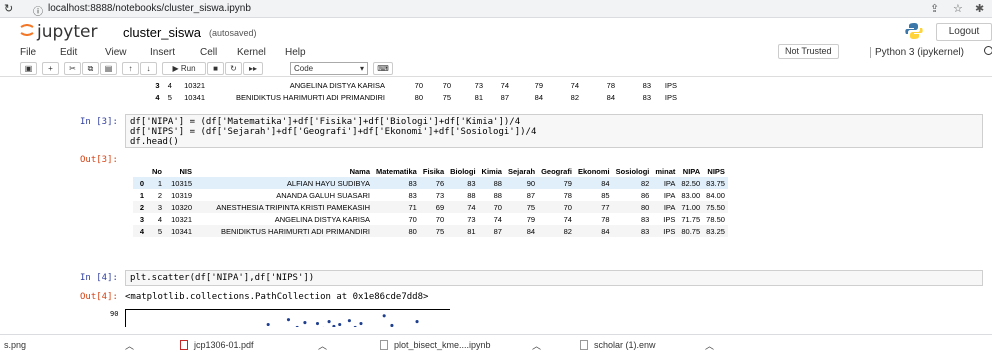 This screenshot has height=354, width=992. I want to click on output-prompt: Out[4]:, so click(99, 297).